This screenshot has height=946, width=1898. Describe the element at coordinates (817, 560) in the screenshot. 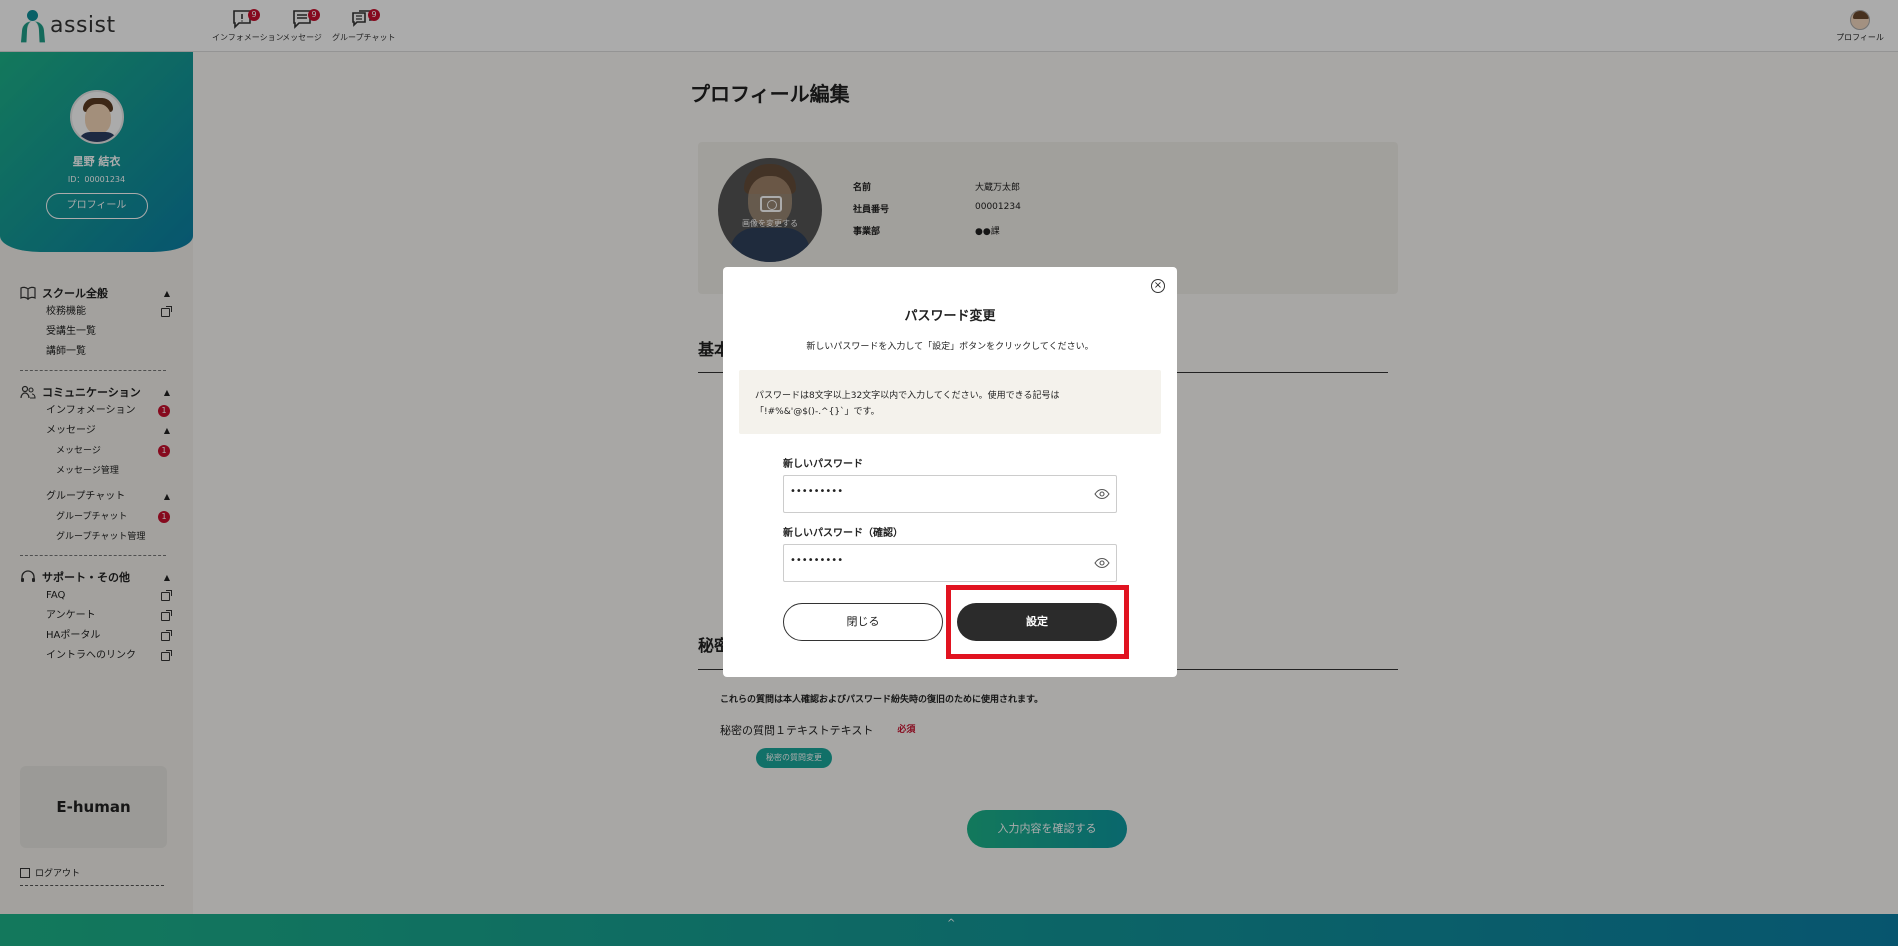

I see `confirm-password-value: •••••••••` at that location.